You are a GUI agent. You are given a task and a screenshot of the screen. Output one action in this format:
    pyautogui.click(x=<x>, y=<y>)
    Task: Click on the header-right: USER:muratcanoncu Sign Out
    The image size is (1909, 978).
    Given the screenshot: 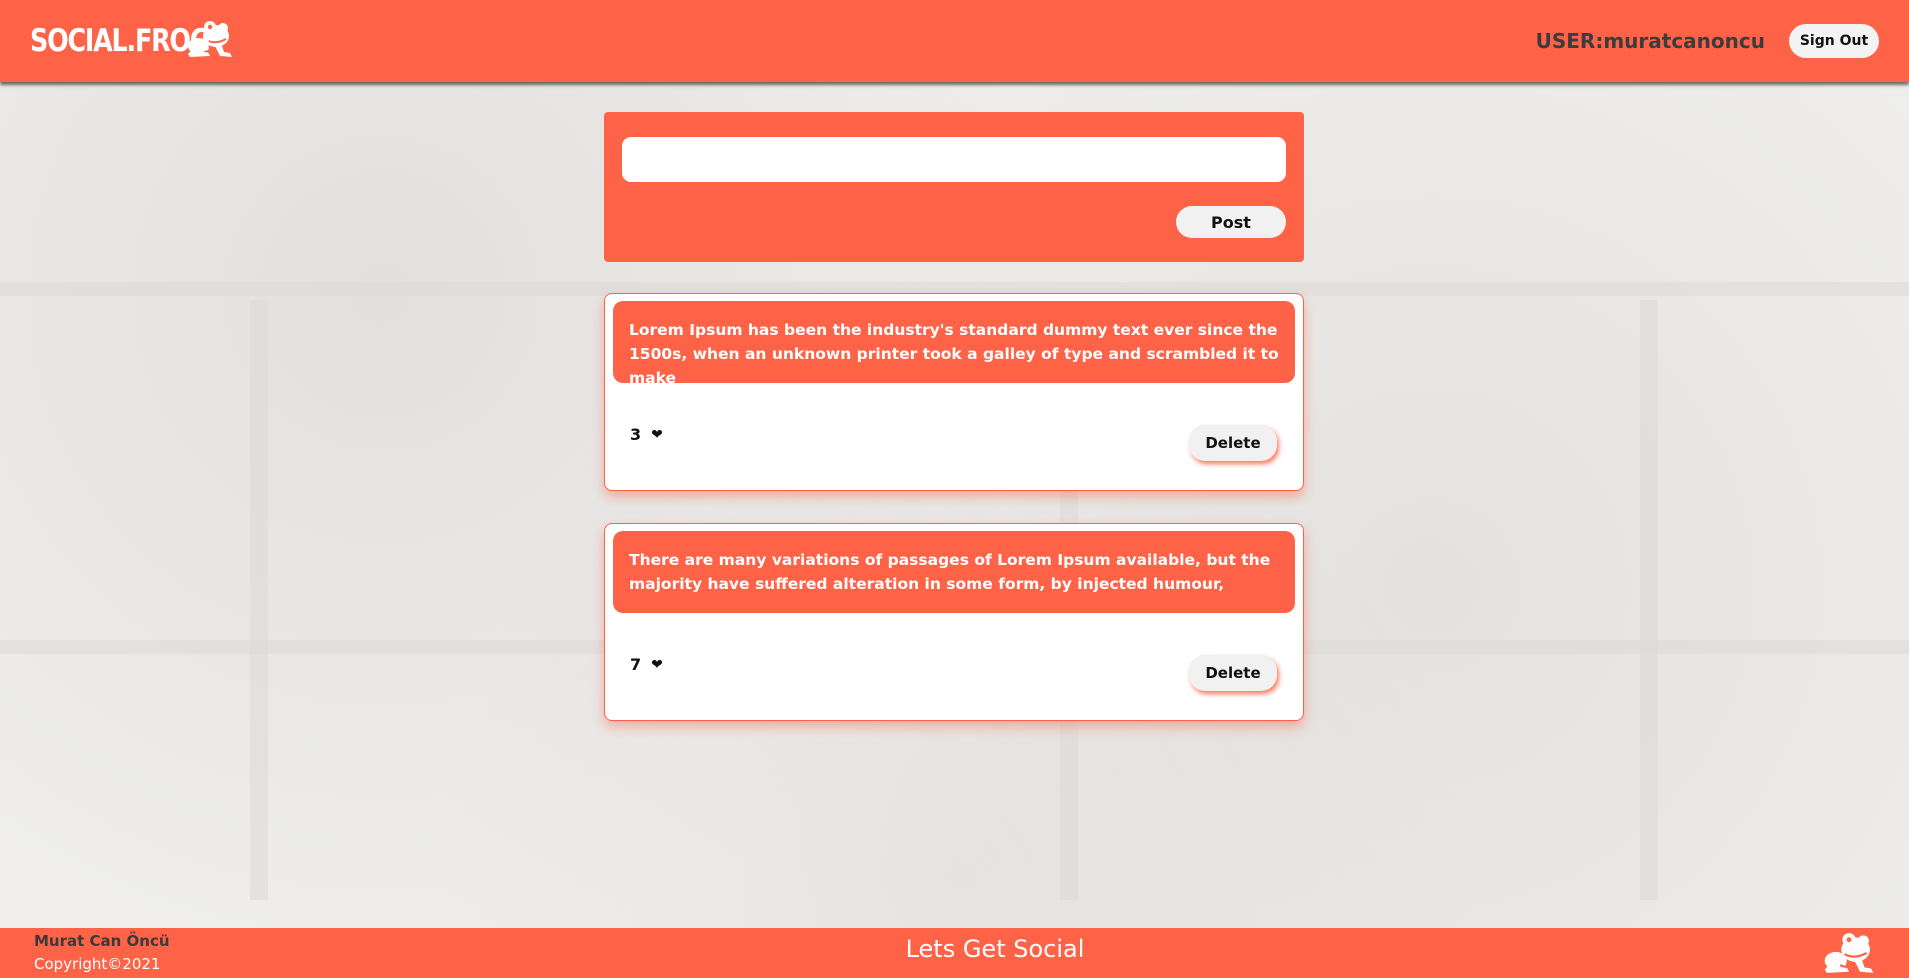 What is the action you would take?
    pyautogui.click(x=1707, y=41)
    